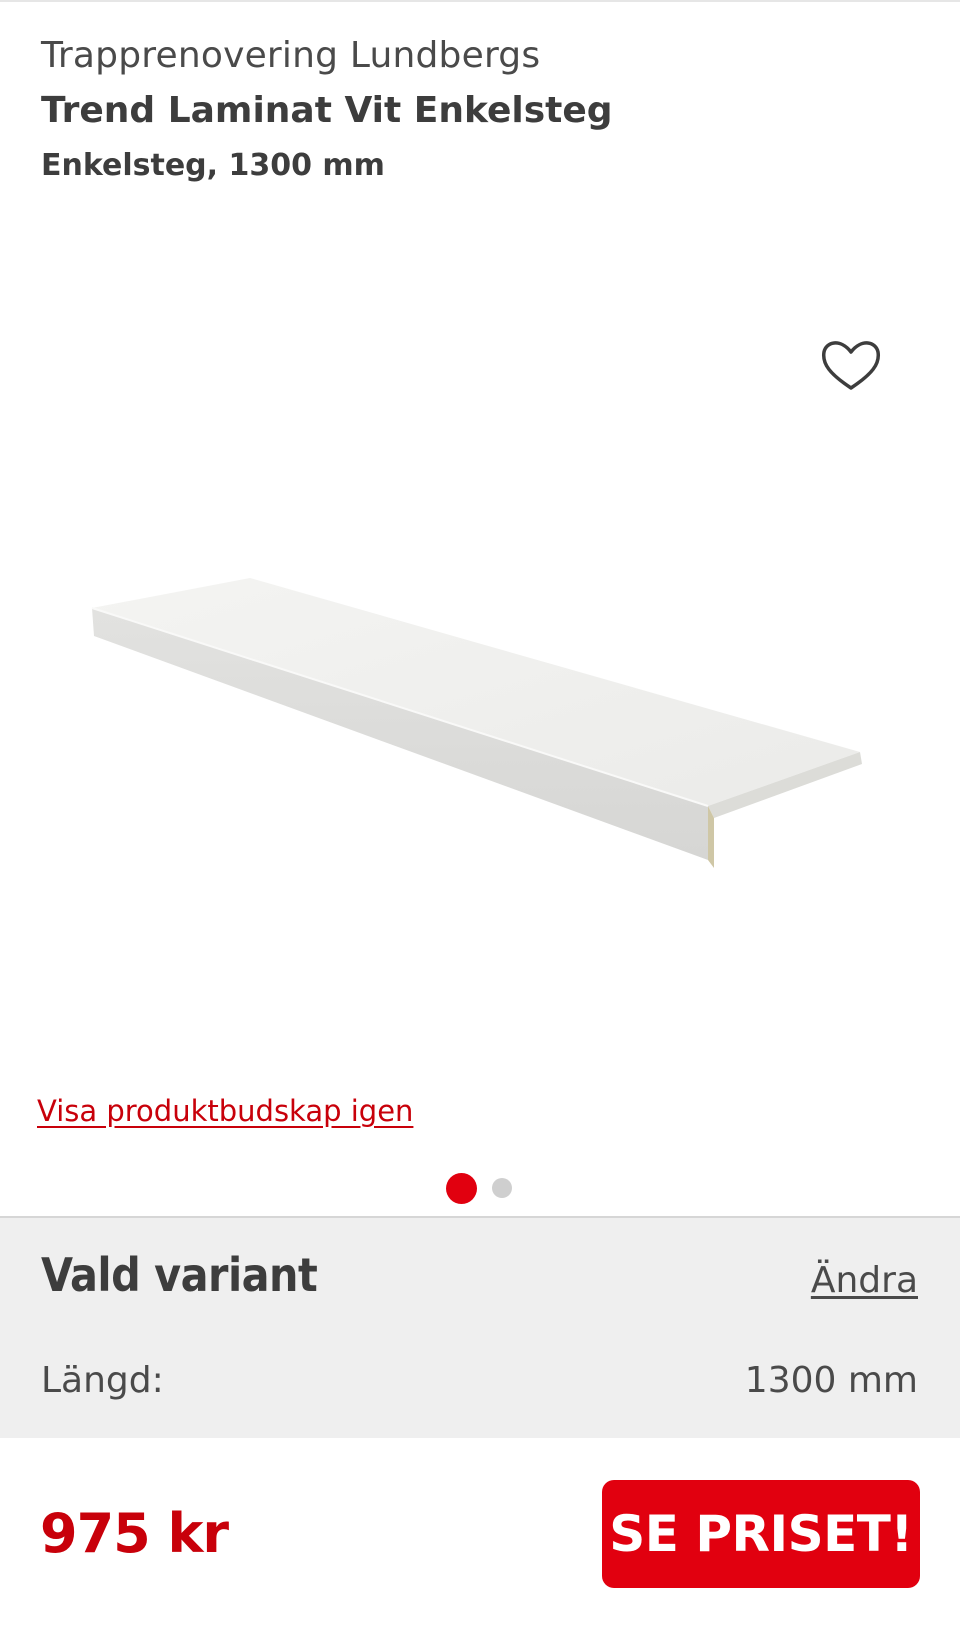  Describe the element at coordinates (179, 1275) in the screenshot. I see `variant-heading: Vald variant` at that location.